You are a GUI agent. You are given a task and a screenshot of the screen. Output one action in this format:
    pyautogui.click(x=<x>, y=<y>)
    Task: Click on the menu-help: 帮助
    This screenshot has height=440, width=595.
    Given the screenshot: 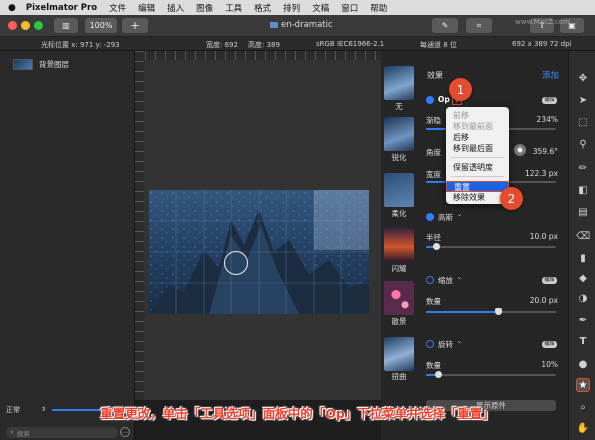 What is the action you would take?
    pyautogui.click(x=378, y=8)
    